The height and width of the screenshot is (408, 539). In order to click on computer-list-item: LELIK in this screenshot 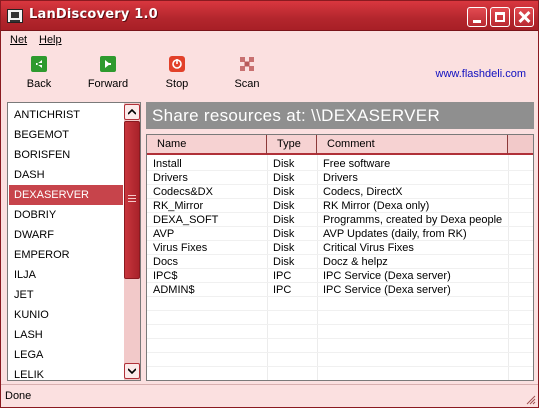, I will do `click(66, 375)`.